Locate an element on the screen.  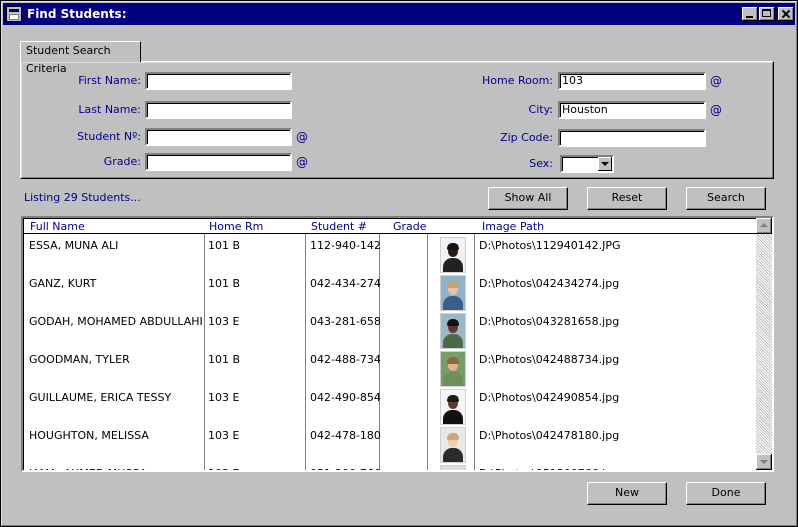
cell-student-no: 042-490-854 is located at coordinates (345, 397).